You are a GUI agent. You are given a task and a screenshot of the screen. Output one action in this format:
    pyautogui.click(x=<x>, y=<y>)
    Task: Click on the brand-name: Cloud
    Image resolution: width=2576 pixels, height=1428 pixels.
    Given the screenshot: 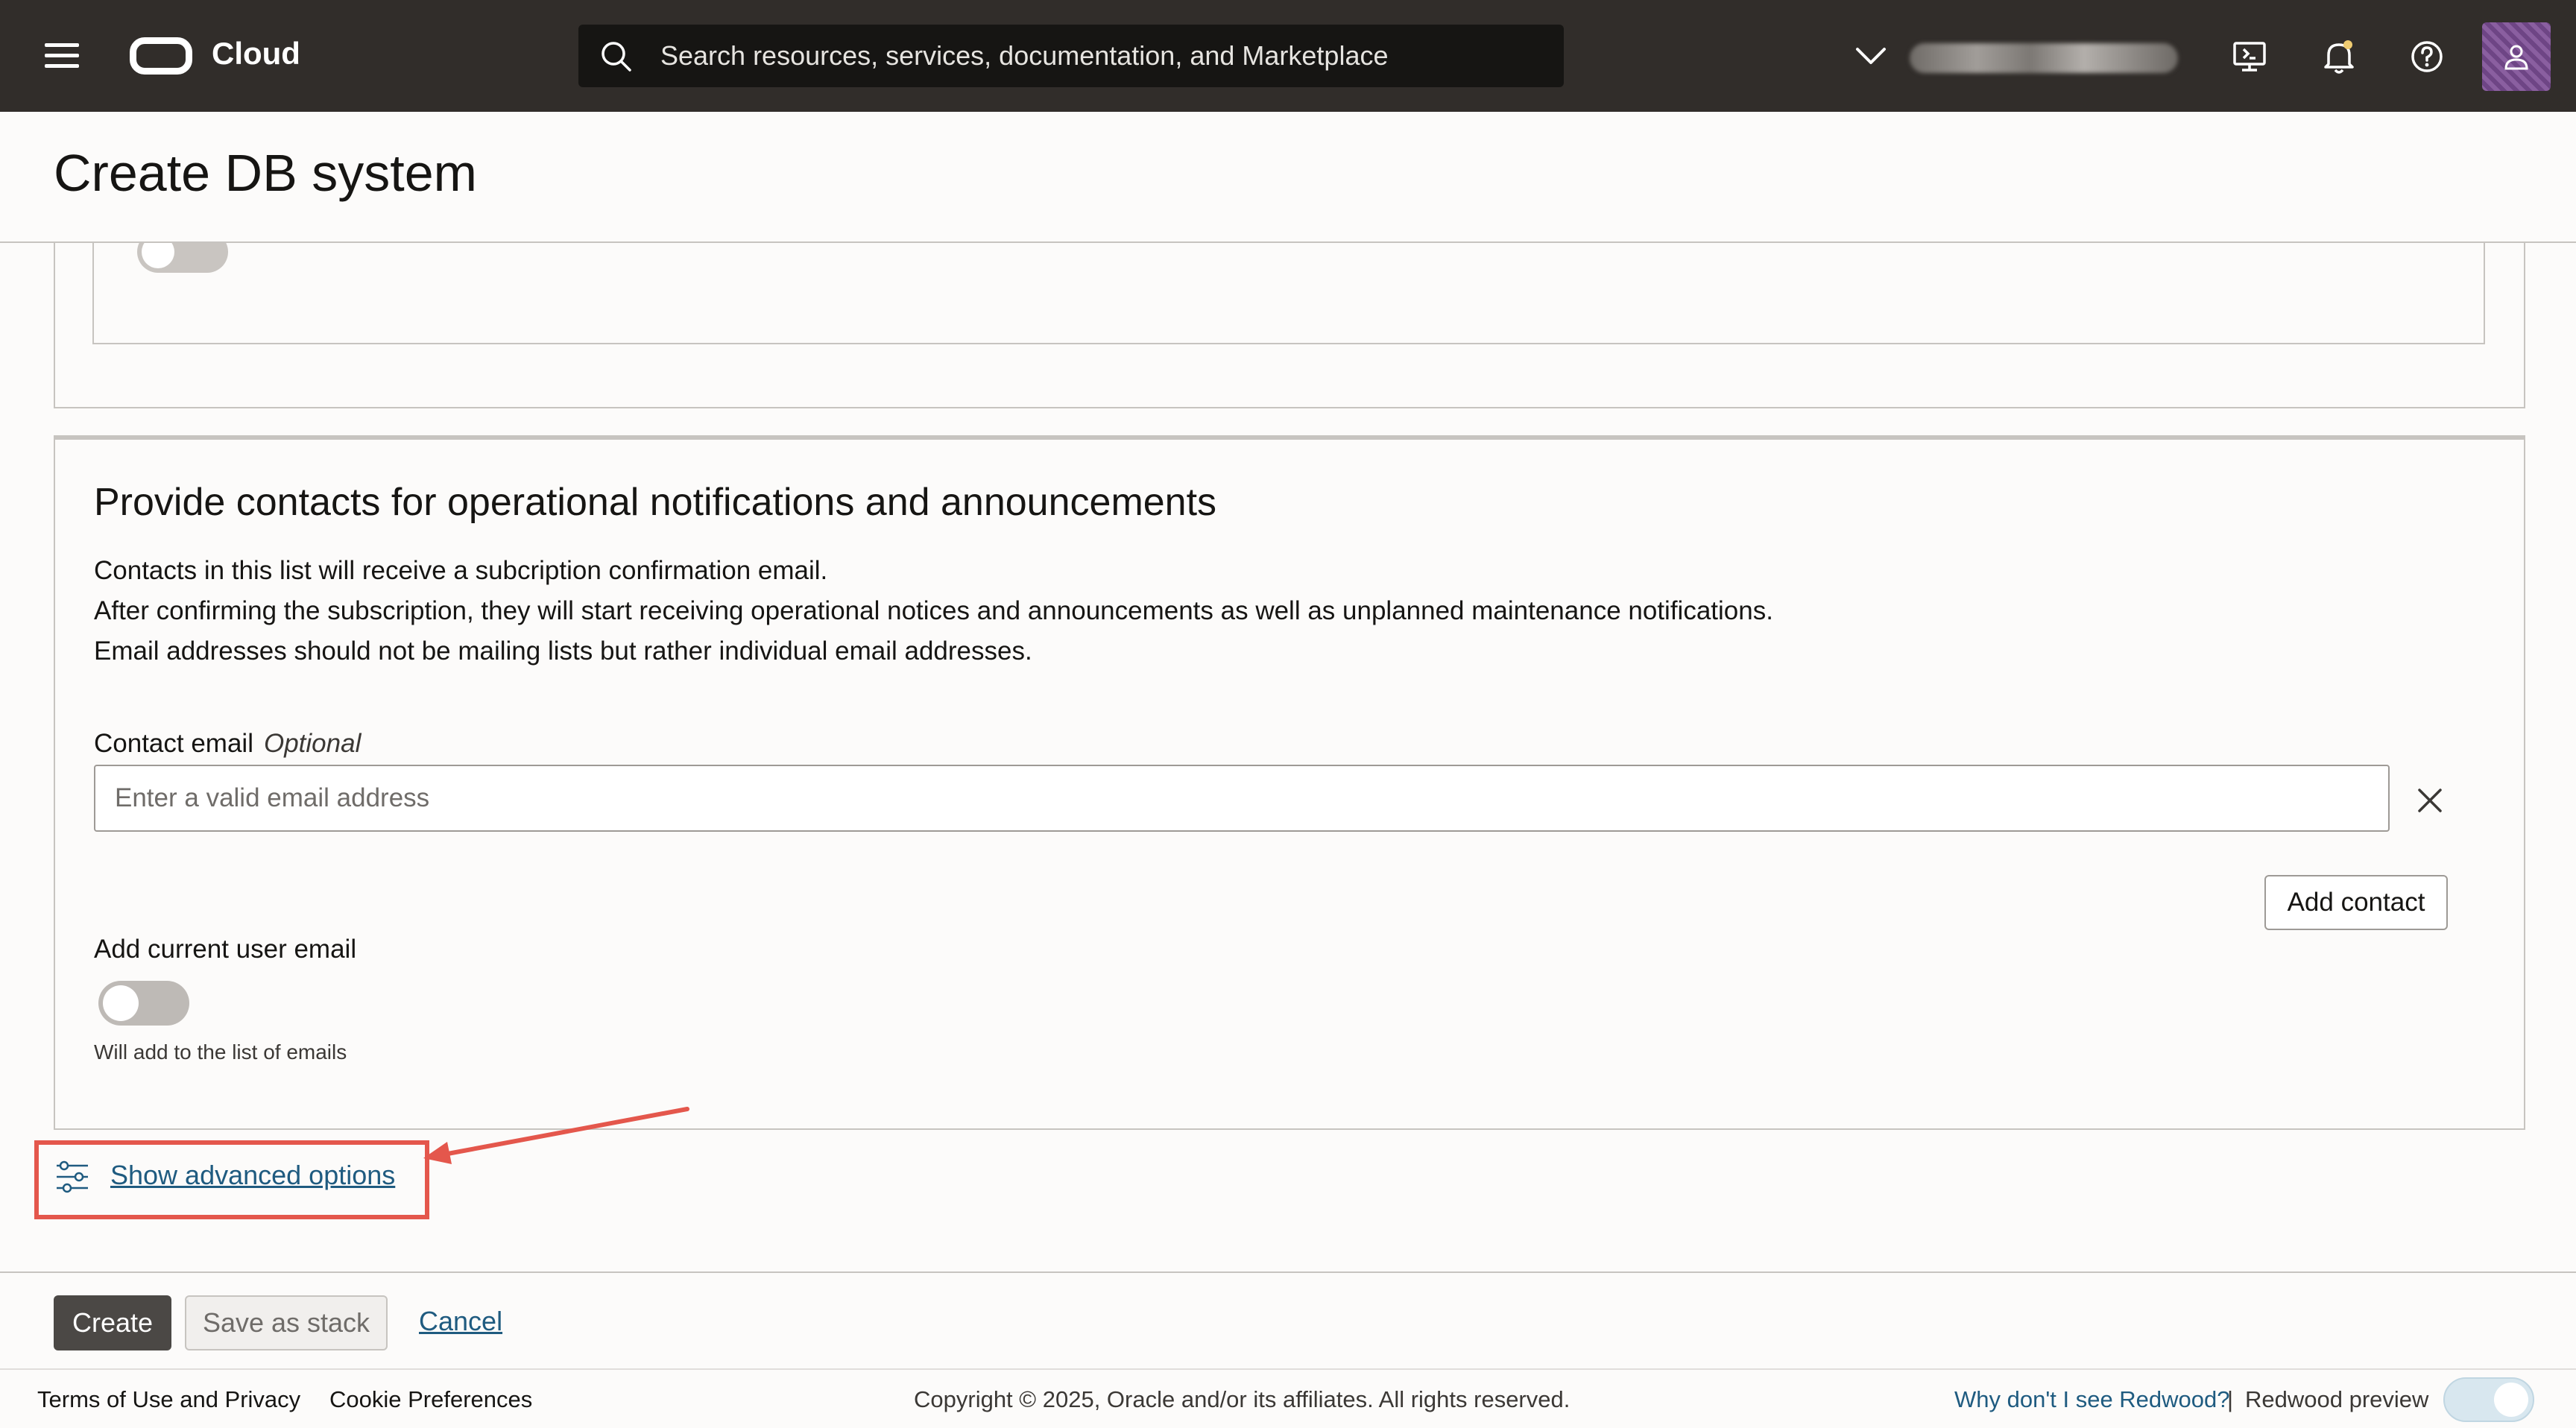 What is the action you would take?
    pyautogui.click(x=256, y=54)
    